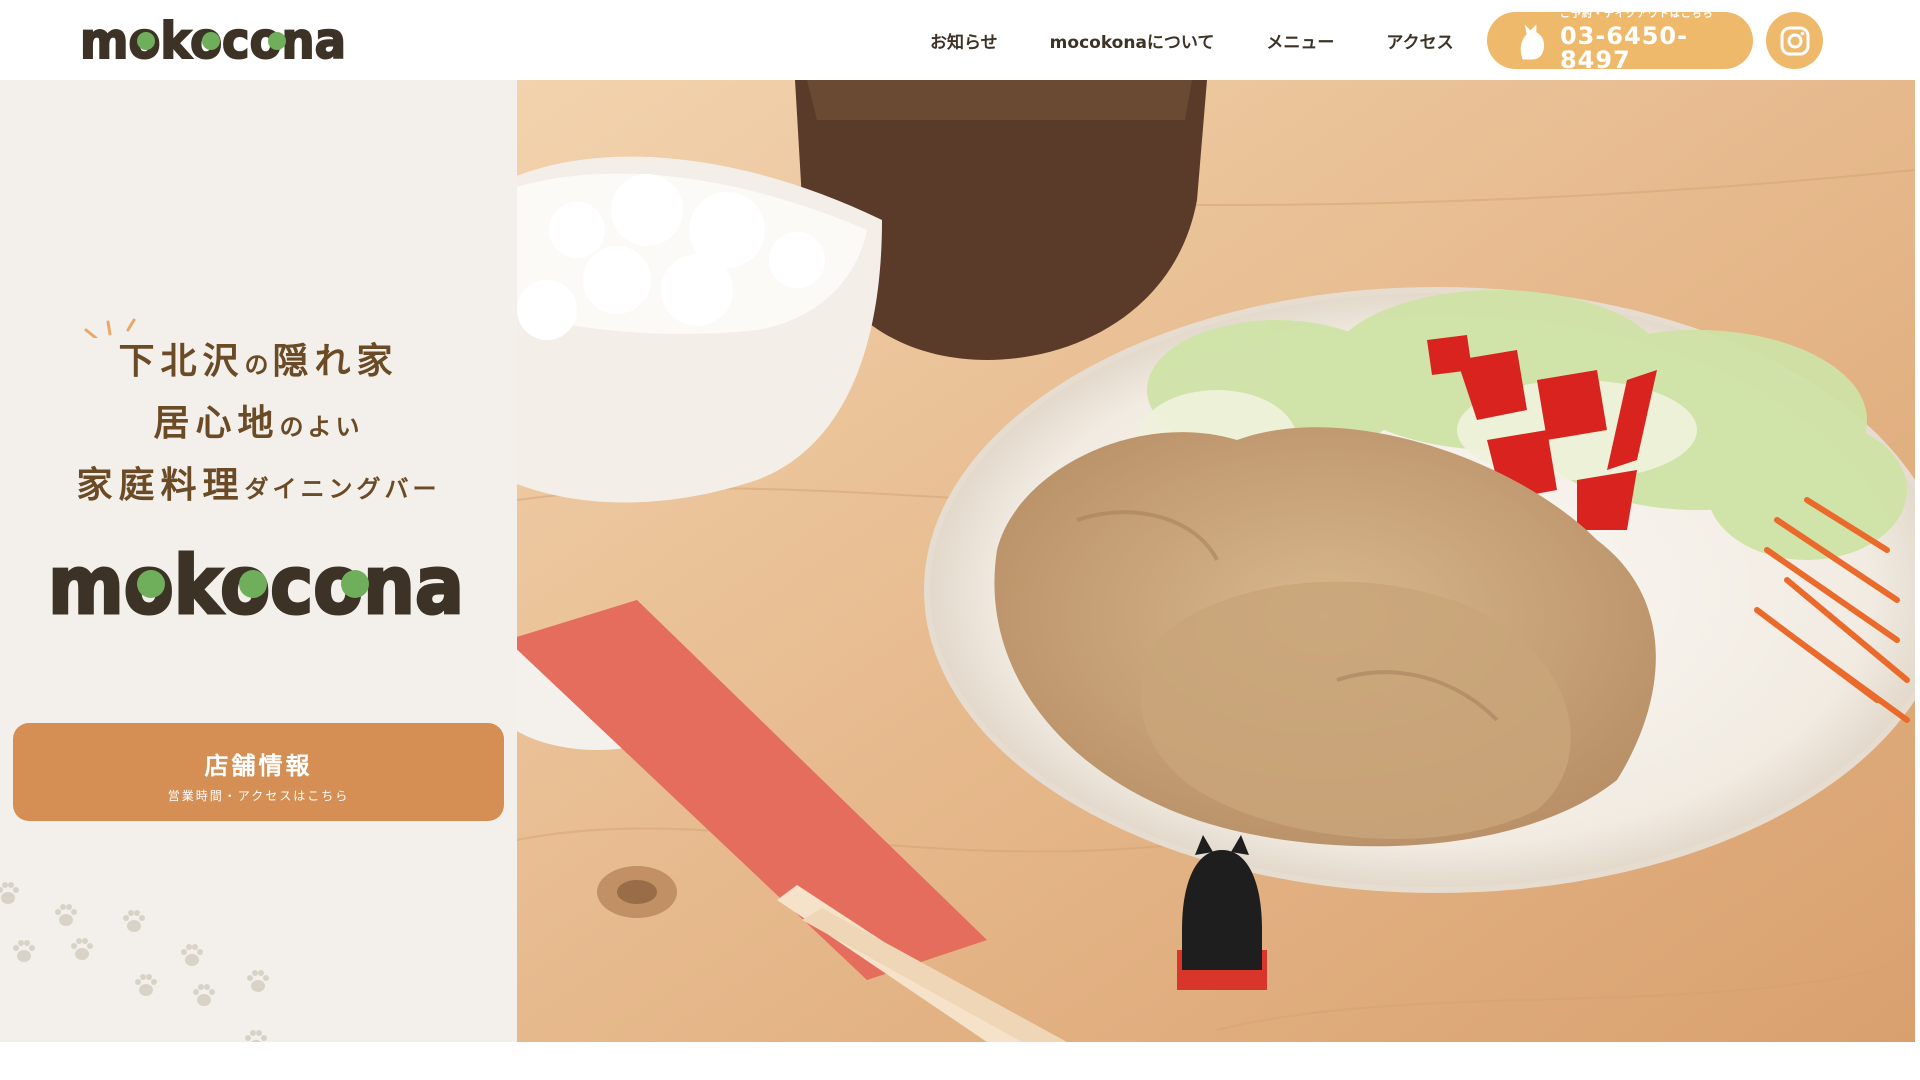 This screenshot has height=1080, width=1920. What do you see at coordinates (321, 426) in the screenshot?
I see `tagline-text: のよい` at bounding box center [321, 426].